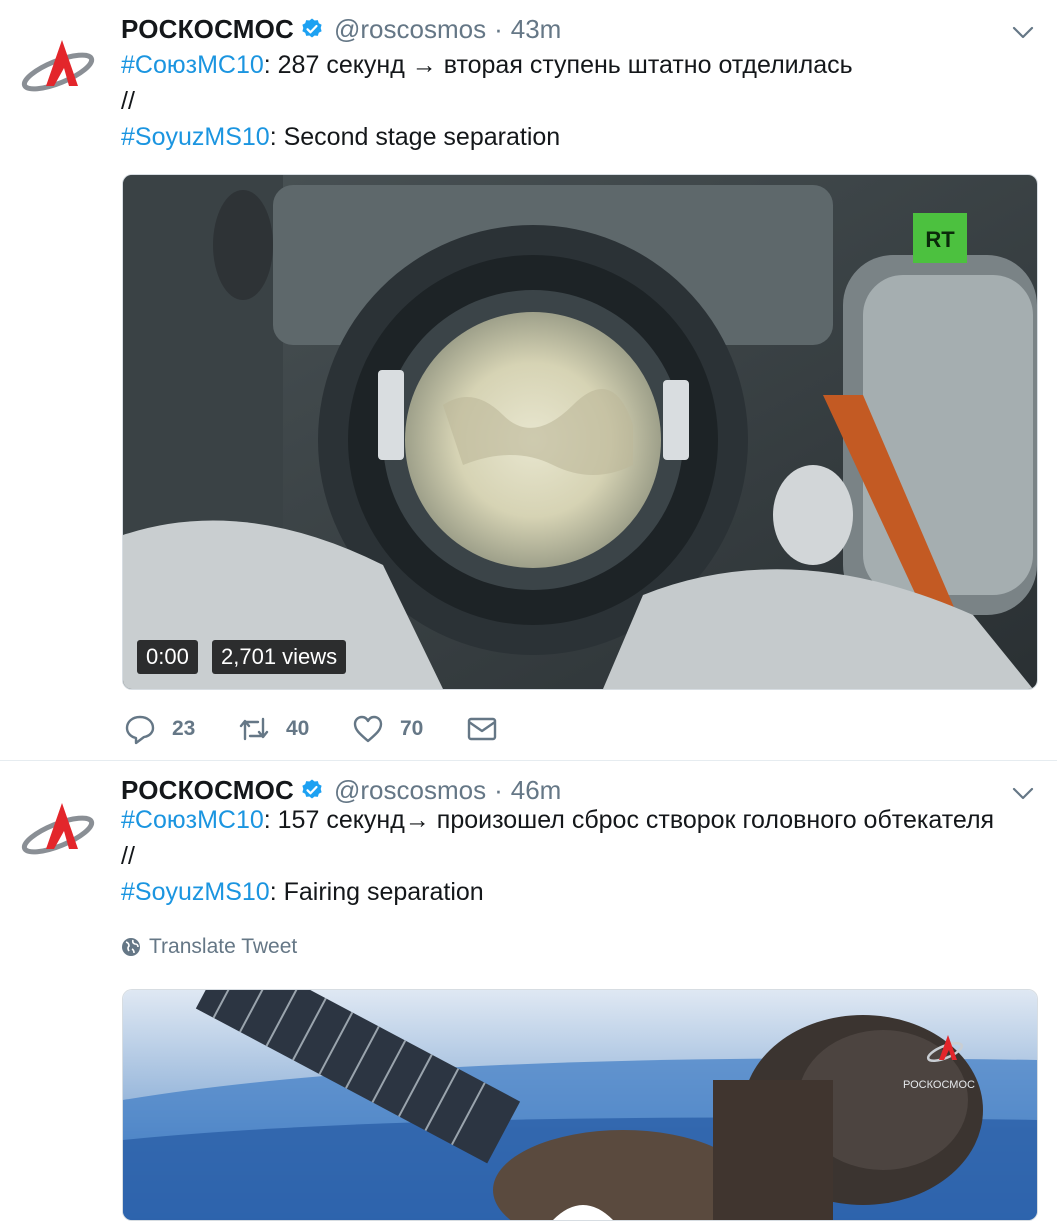 The height and width of the screenshot is (1221, 1057). Describe the element at coordinates (167, 657) in the screenshot. I see `video-time-badge: 0:00` at that location.